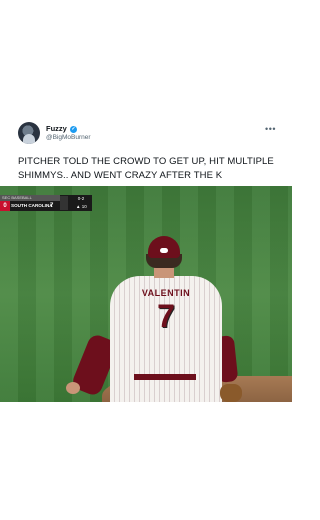  What do you see at coordinates (64, 203) in the screenshot?
I see `bases-icon` at bounding box center [64, 203].